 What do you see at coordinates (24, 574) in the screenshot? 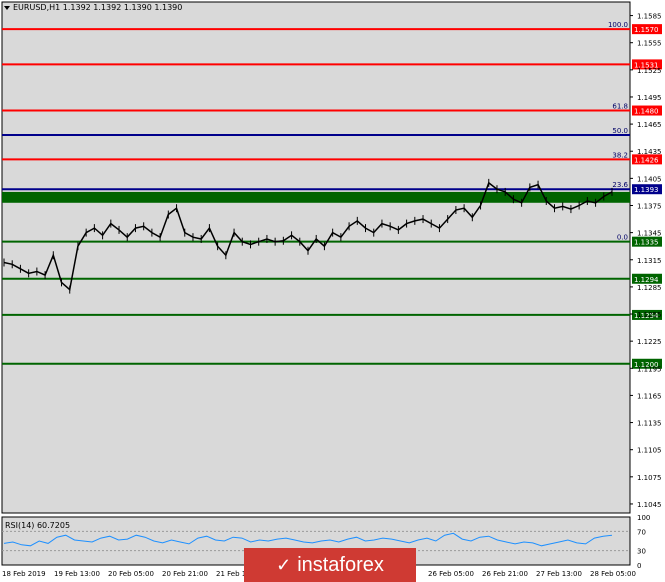
I see `time-tick-0: 18 Feb 2019` at bounding box center [24, 574].